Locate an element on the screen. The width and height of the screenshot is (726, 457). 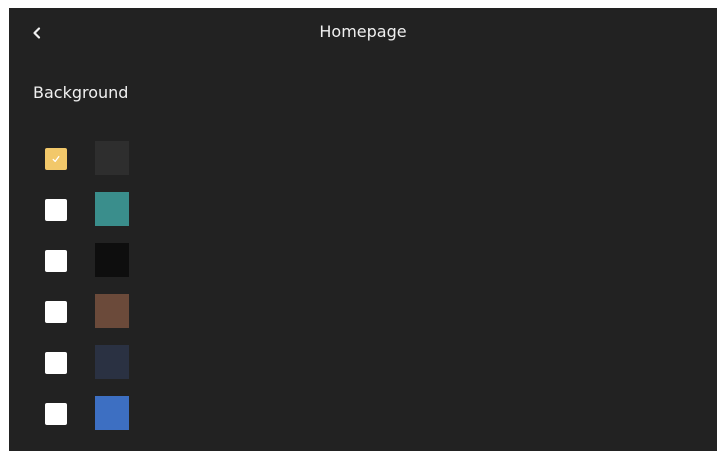
background-section-label: Background is located at coordinates (81, 92).